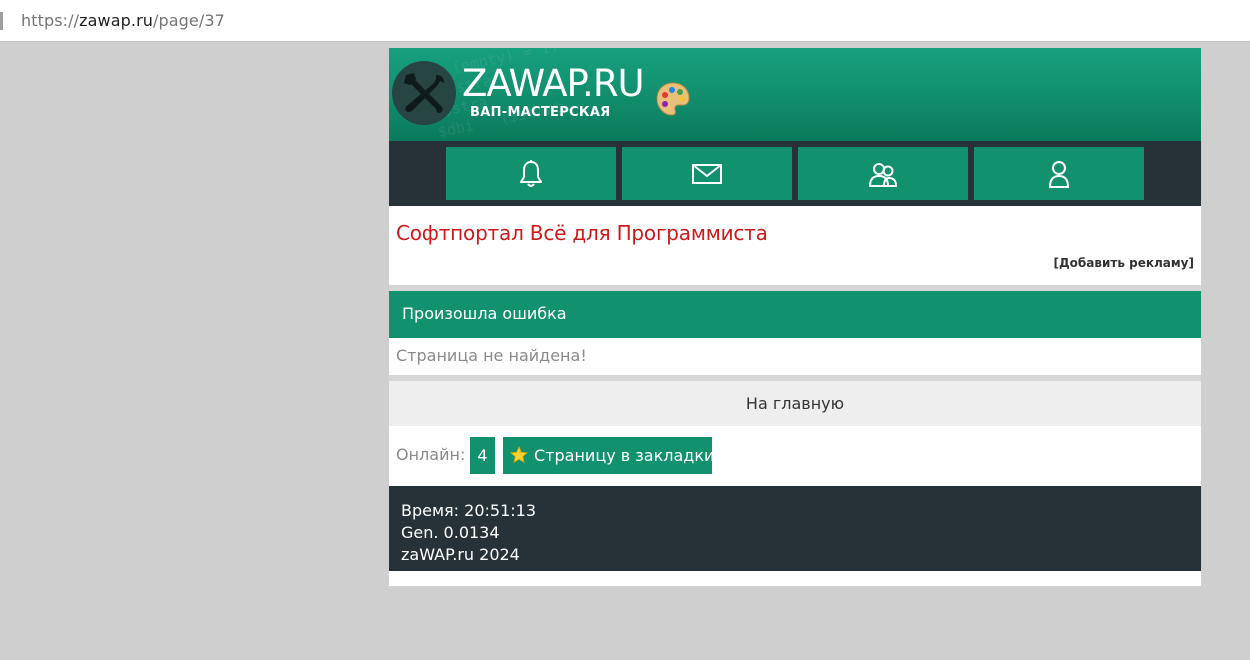 The height and width of the screenshot is (660, 1250). I want to click on nav-profile-button, so click(1059, 173).